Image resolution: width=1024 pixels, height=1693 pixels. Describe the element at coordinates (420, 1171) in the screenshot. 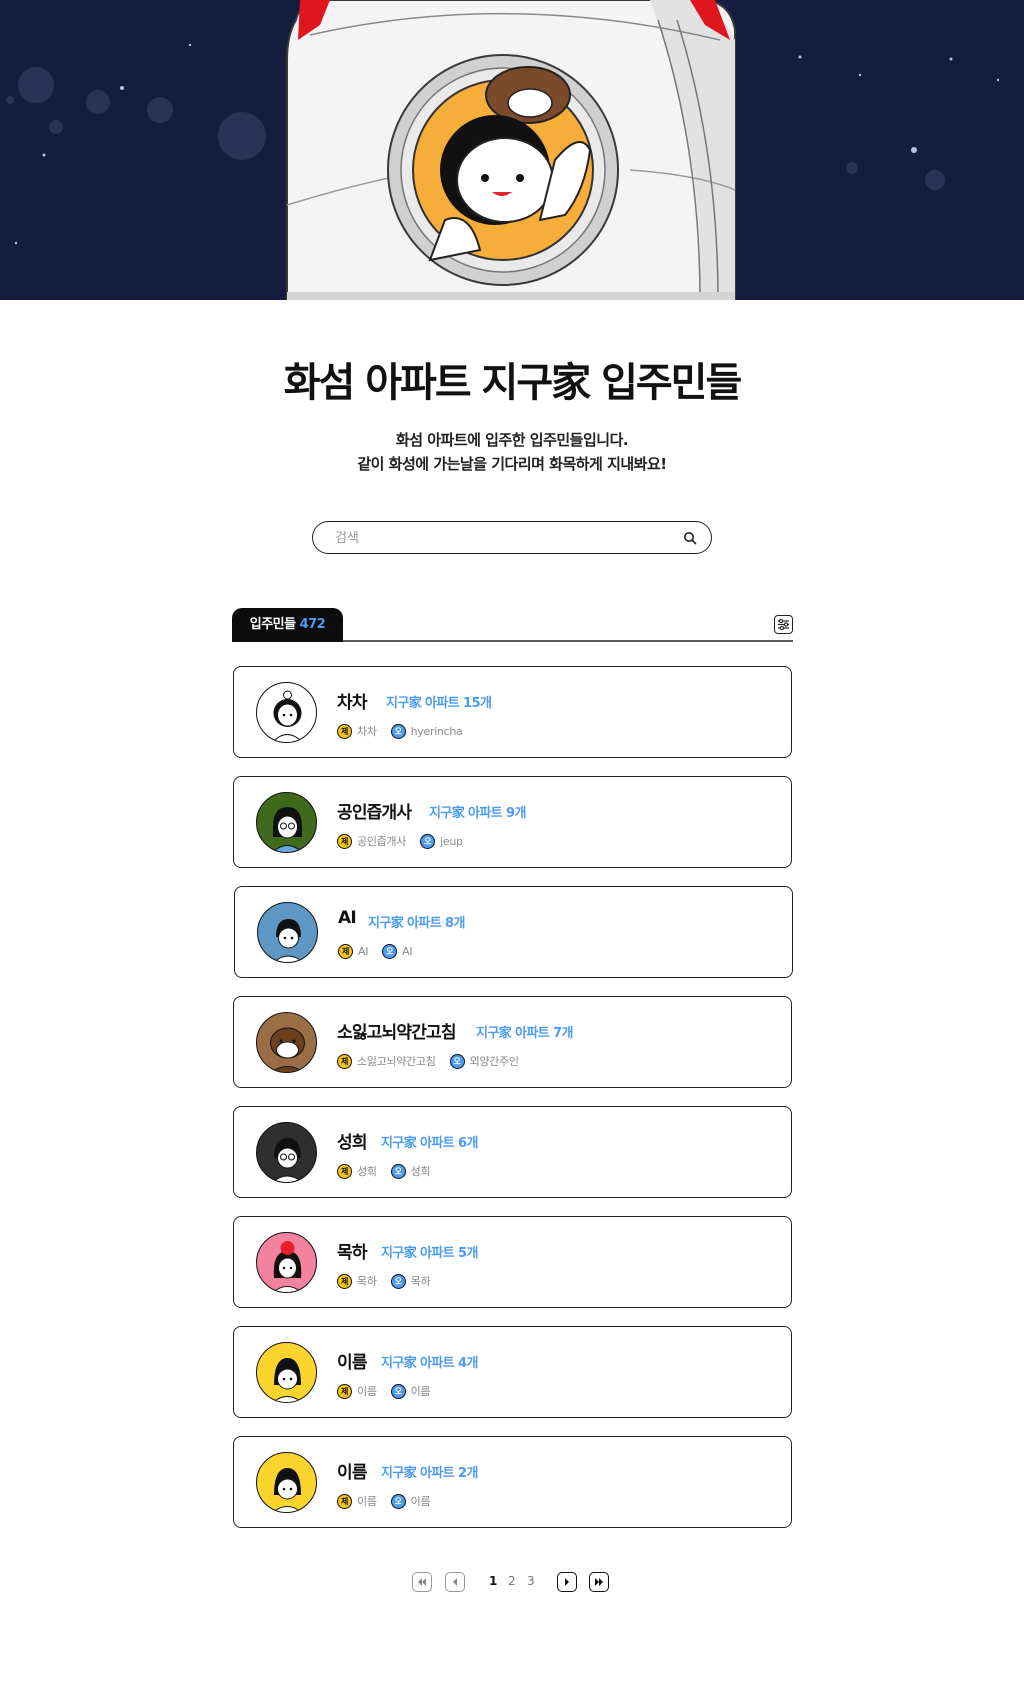

I see `o-nickname: 성희` at that location.